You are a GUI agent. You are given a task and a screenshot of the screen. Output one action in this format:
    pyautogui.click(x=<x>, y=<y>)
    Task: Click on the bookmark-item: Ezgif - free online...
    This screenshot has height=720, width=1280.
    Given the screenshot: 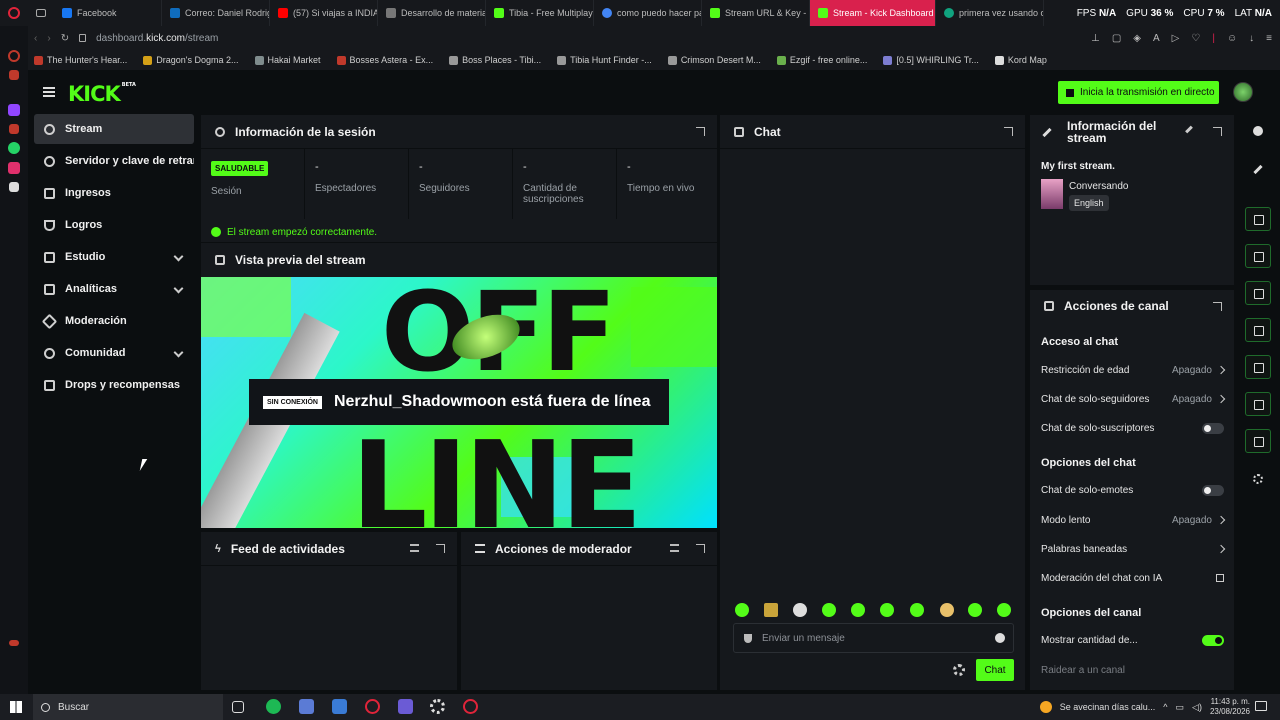 What is the action you would take?
    pyautogui.click(x=821, y=60)
    